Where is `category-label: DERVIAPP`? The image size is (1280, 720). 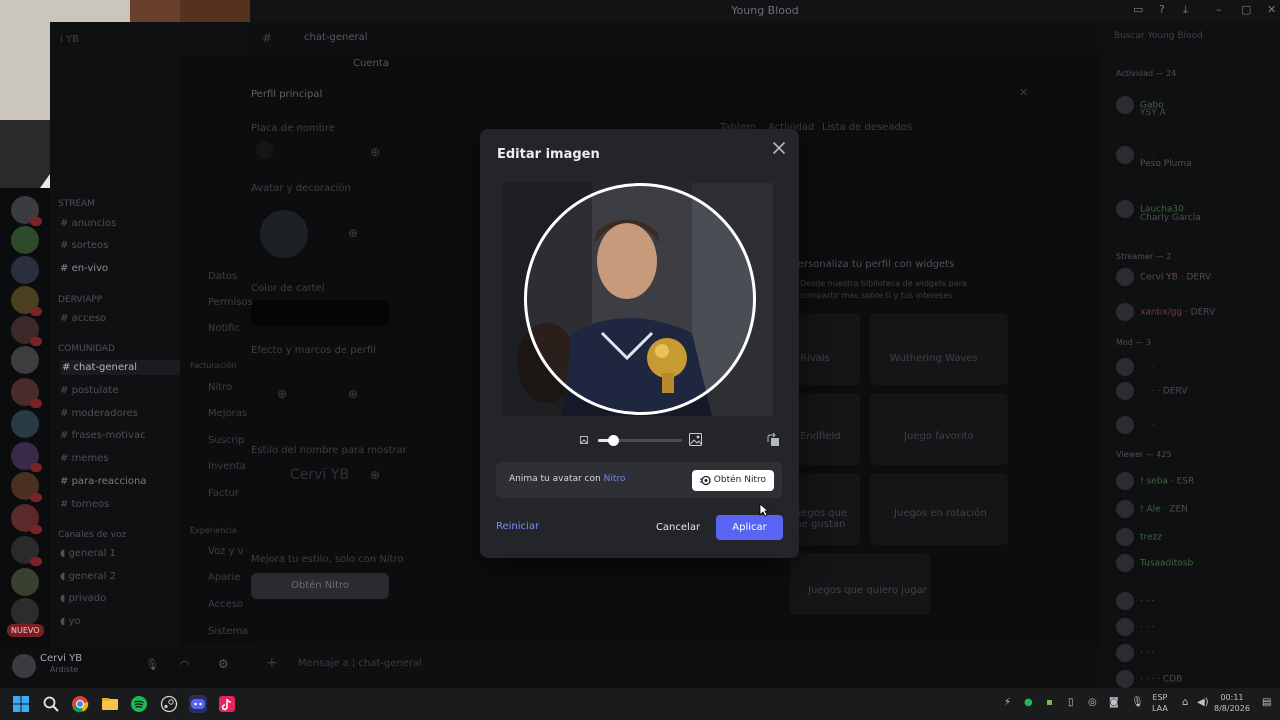
category-label: DERVIAPP is located at coordinates (80, 300).